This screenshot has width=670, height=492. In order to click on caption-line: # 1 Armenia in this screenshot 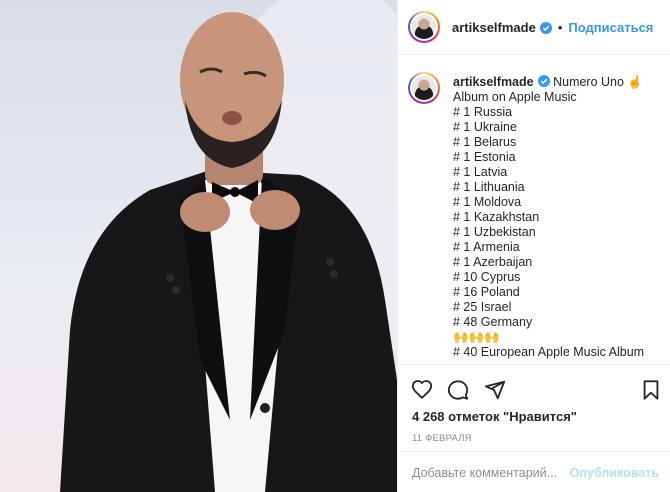, I will do `click(486, 247)`.